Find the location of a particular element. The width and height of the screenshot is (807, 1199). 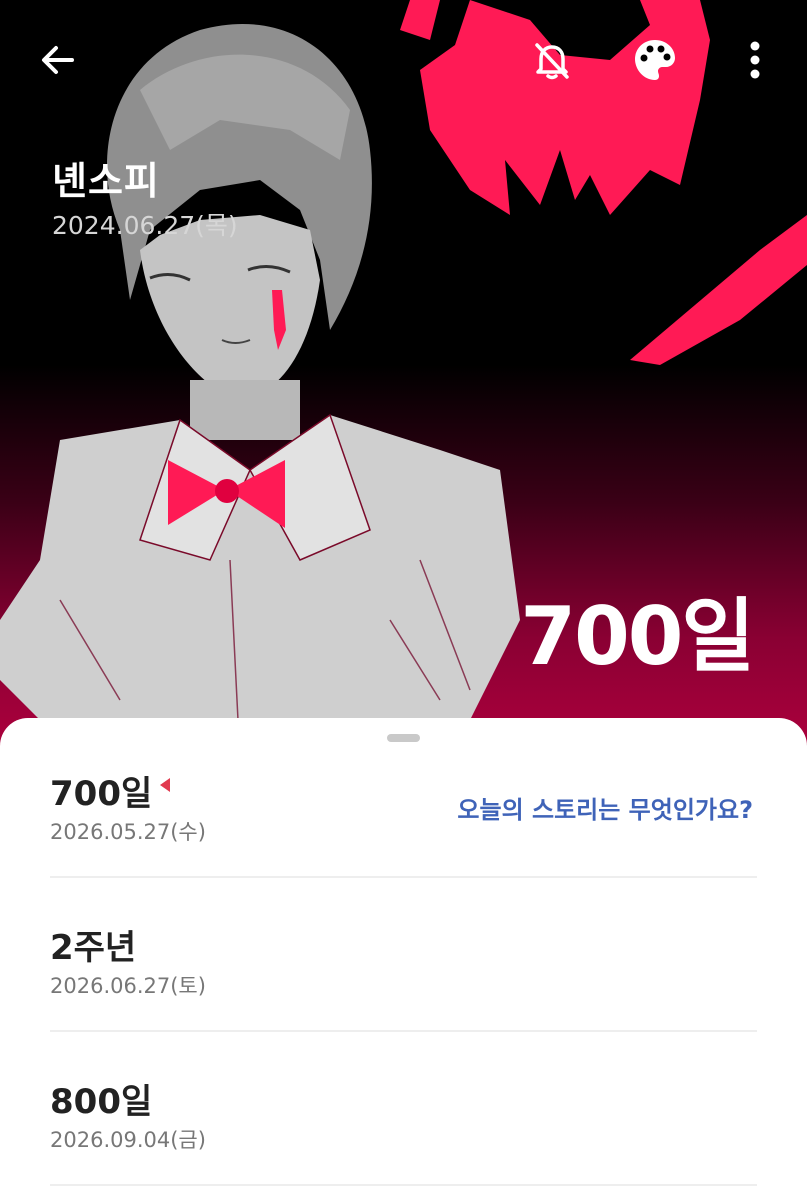

more-vertical-icon is located at coordinates (755, 60).